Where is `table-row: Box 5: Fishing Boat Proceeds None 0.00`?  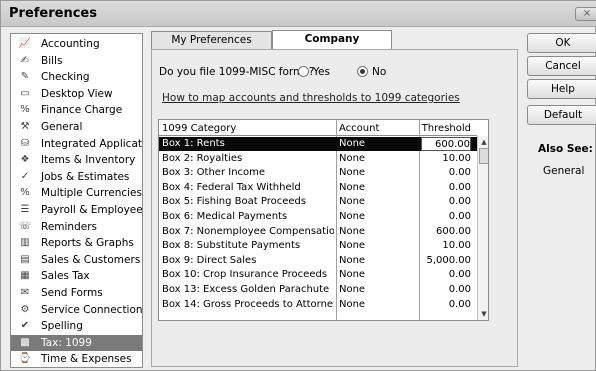
table-row: Box 5: Fishing Boat Proceeds None 0.00 is located at coordinates (318, 202).